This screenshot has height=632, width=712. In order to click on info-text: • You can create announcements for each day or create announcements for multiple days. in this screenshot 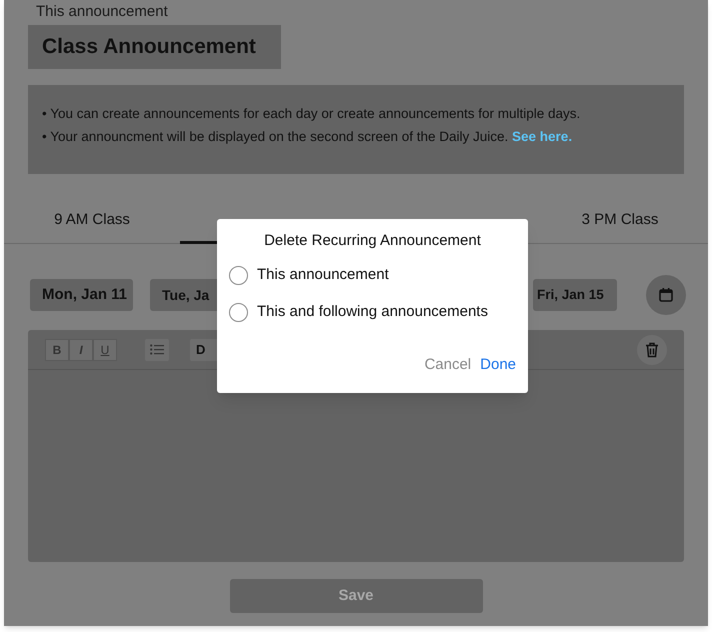, I will do `click(312, 113)`.